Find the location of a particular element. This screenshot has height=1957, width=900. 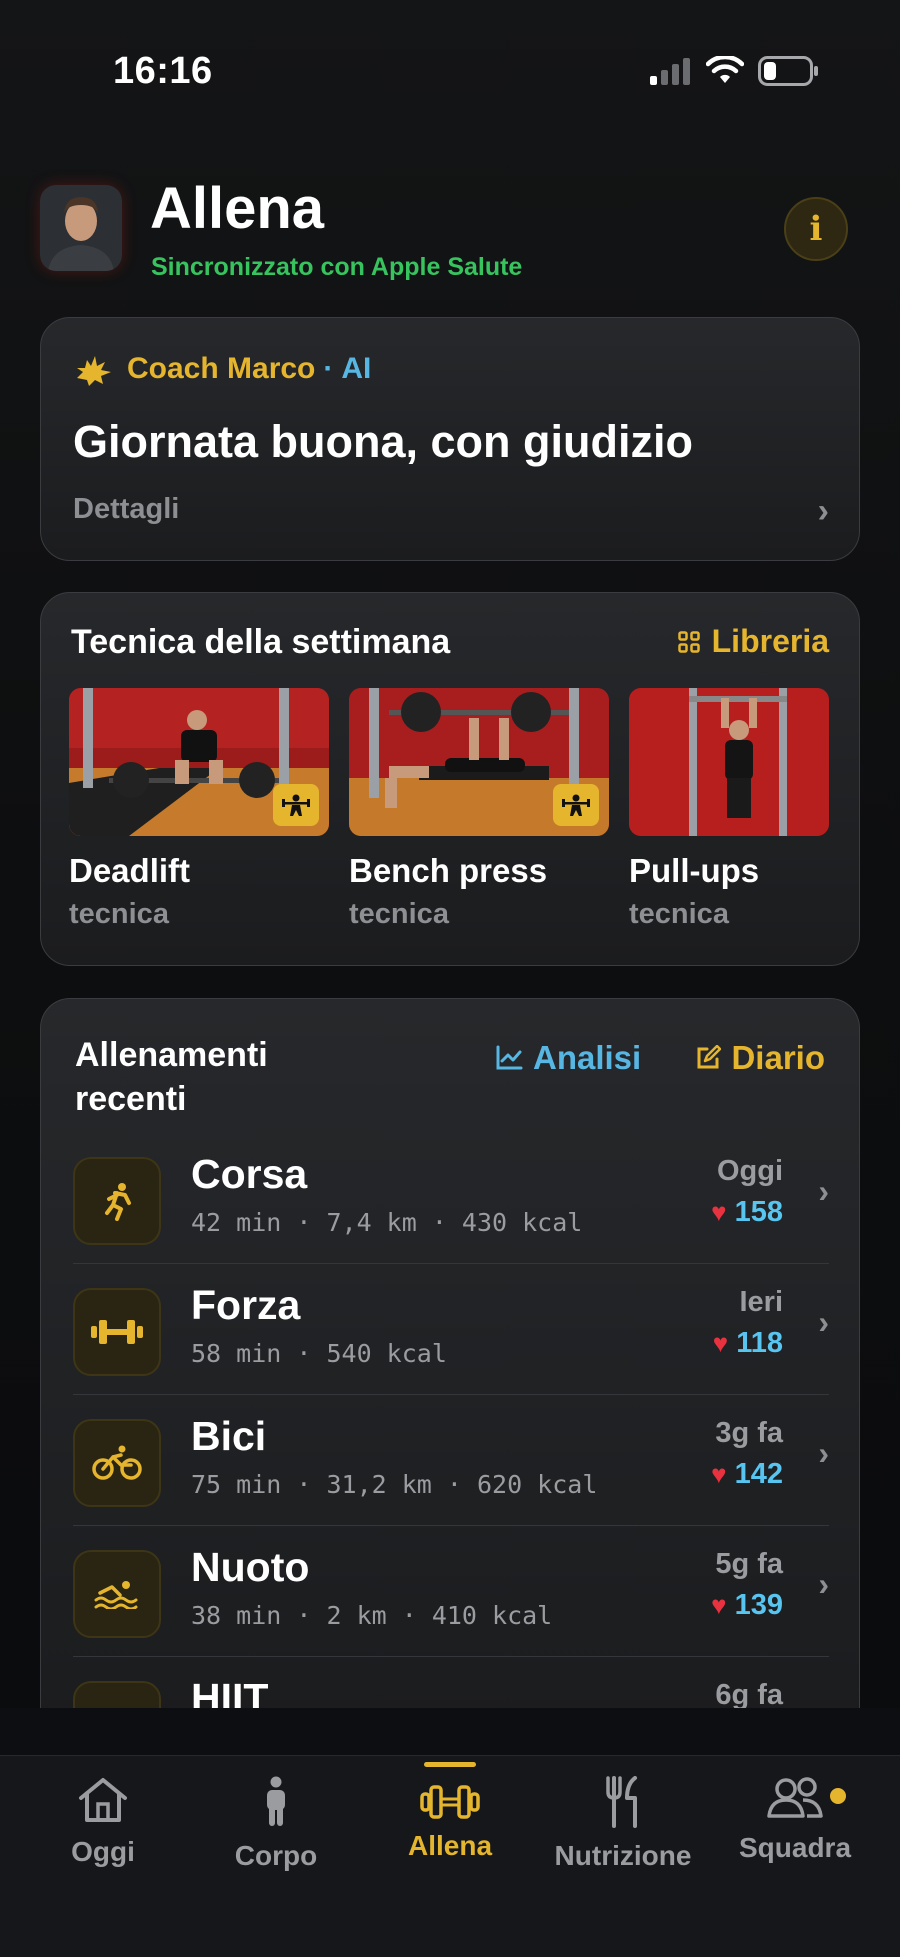

info-button: i is located at coordinates (816, 229).